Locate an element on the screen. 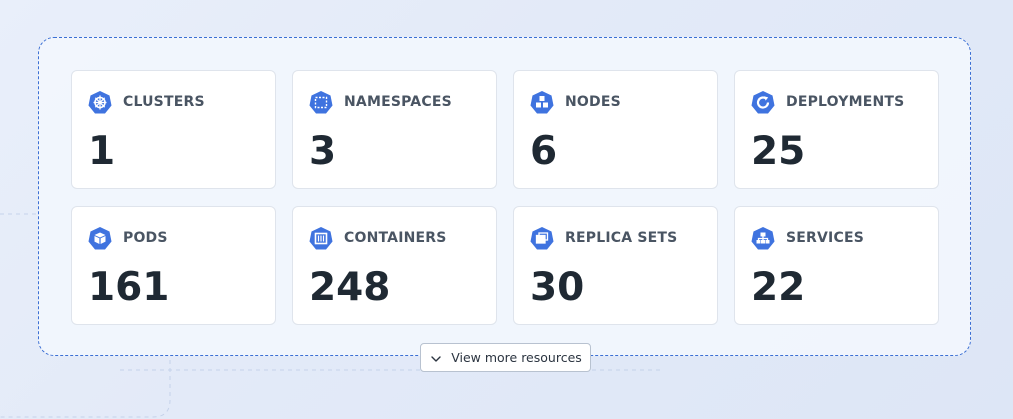  kubernetes-wheel-icon is located at coordinates (100, 102).